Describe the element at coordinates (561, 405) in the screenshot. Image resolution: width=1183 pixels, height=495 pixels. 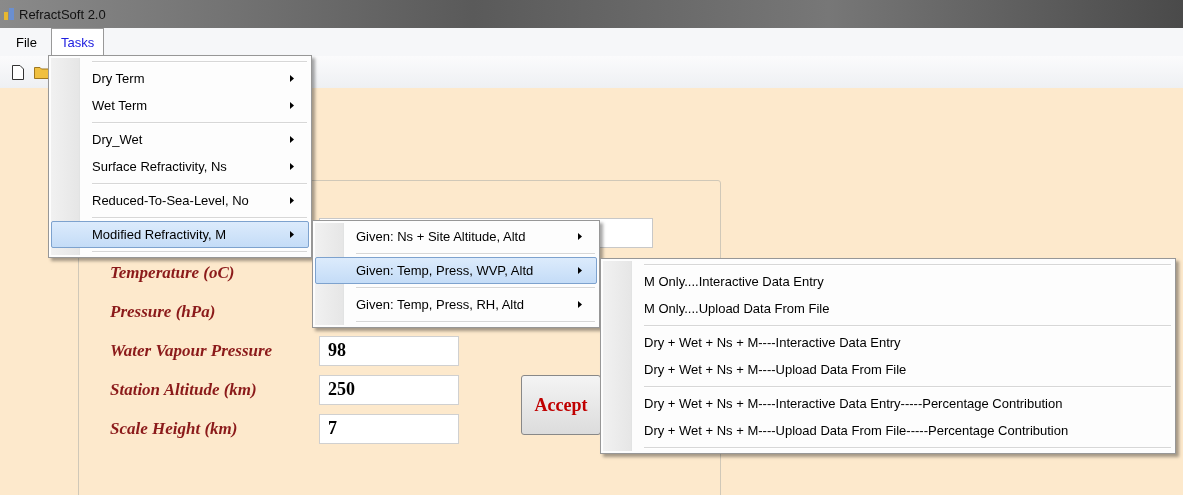
I see `accept-button: Accept` at that location.